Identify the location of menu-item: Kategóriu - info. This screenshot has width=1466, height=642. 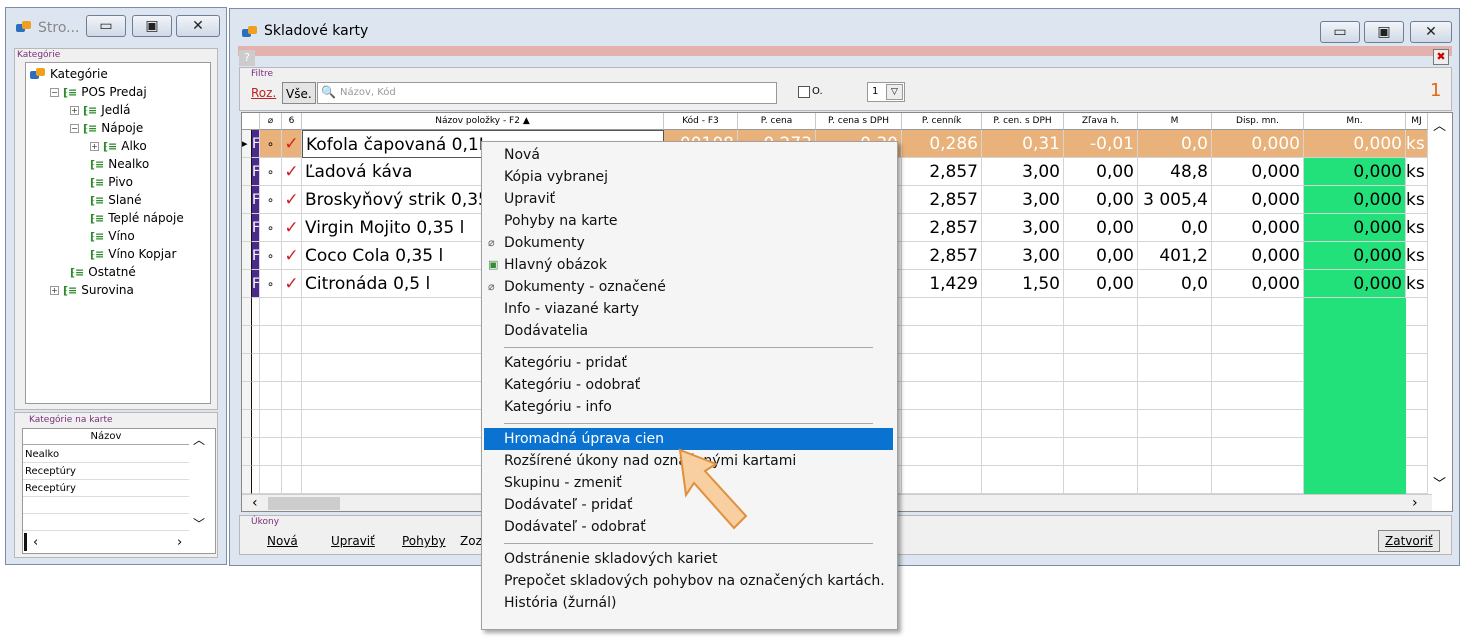
(688, 407).